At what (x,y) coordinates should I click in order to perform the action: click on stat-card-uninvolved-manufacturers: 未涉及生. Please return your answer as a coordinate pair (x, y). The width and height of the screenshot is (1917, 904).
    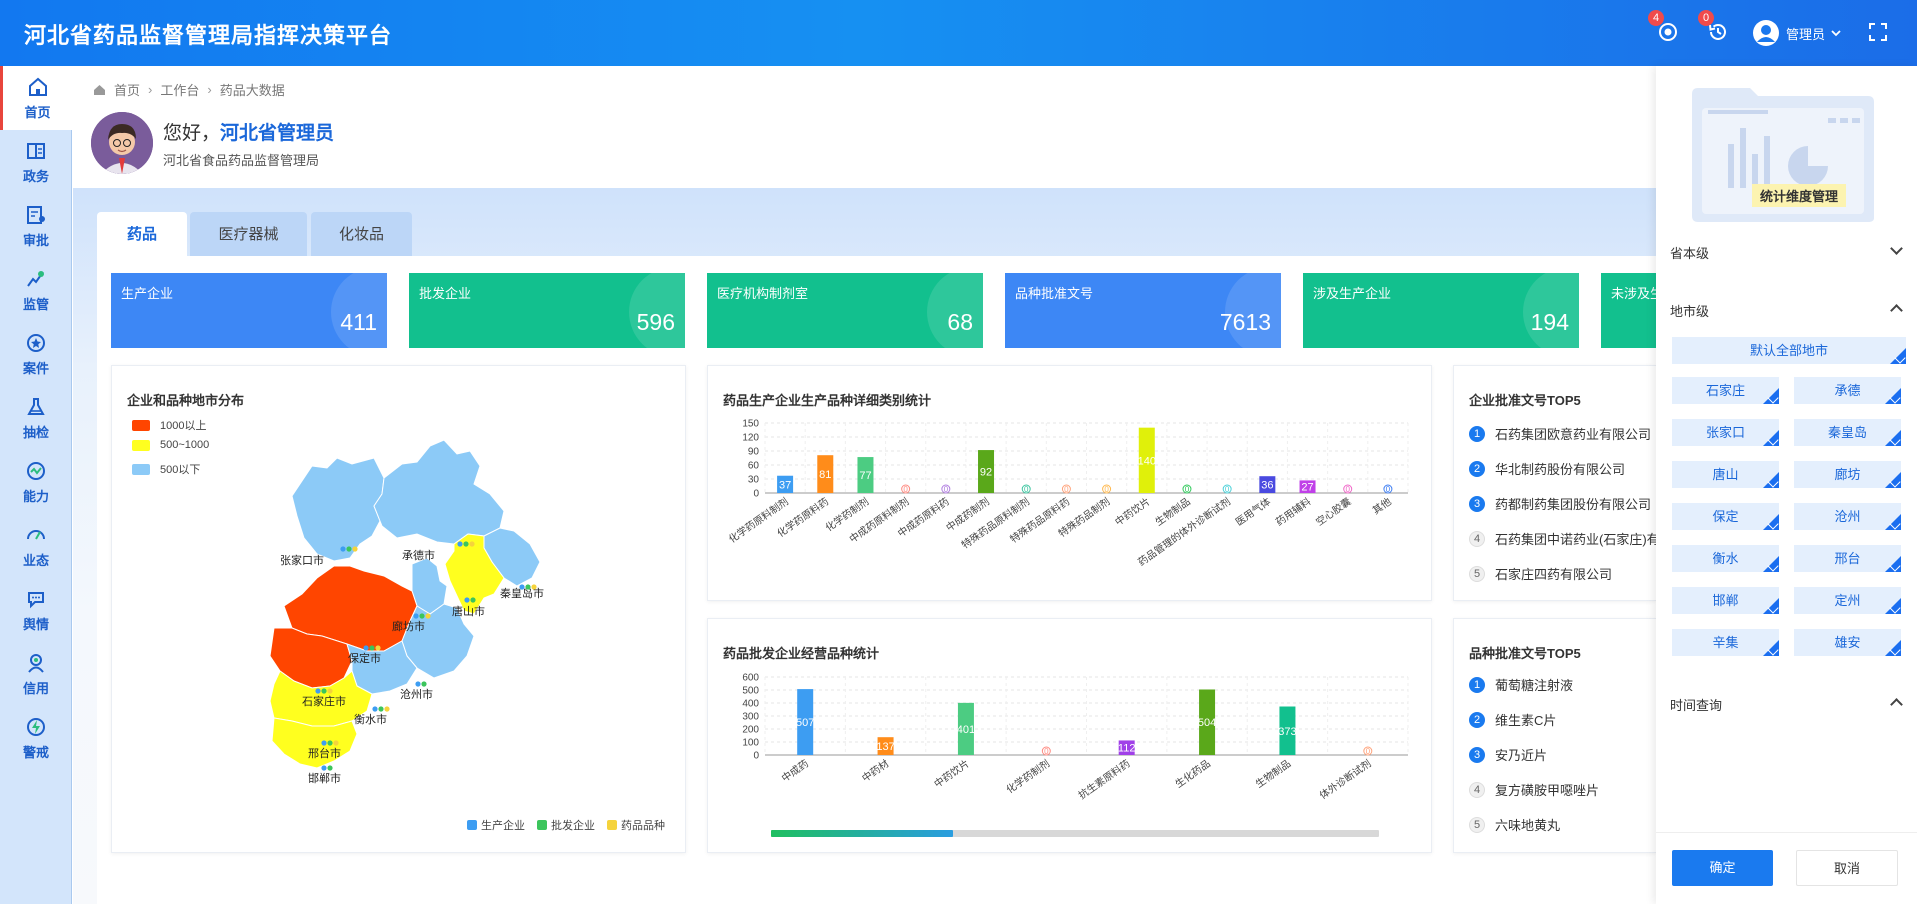
    Looking at the image, I should click on (1628, 310).